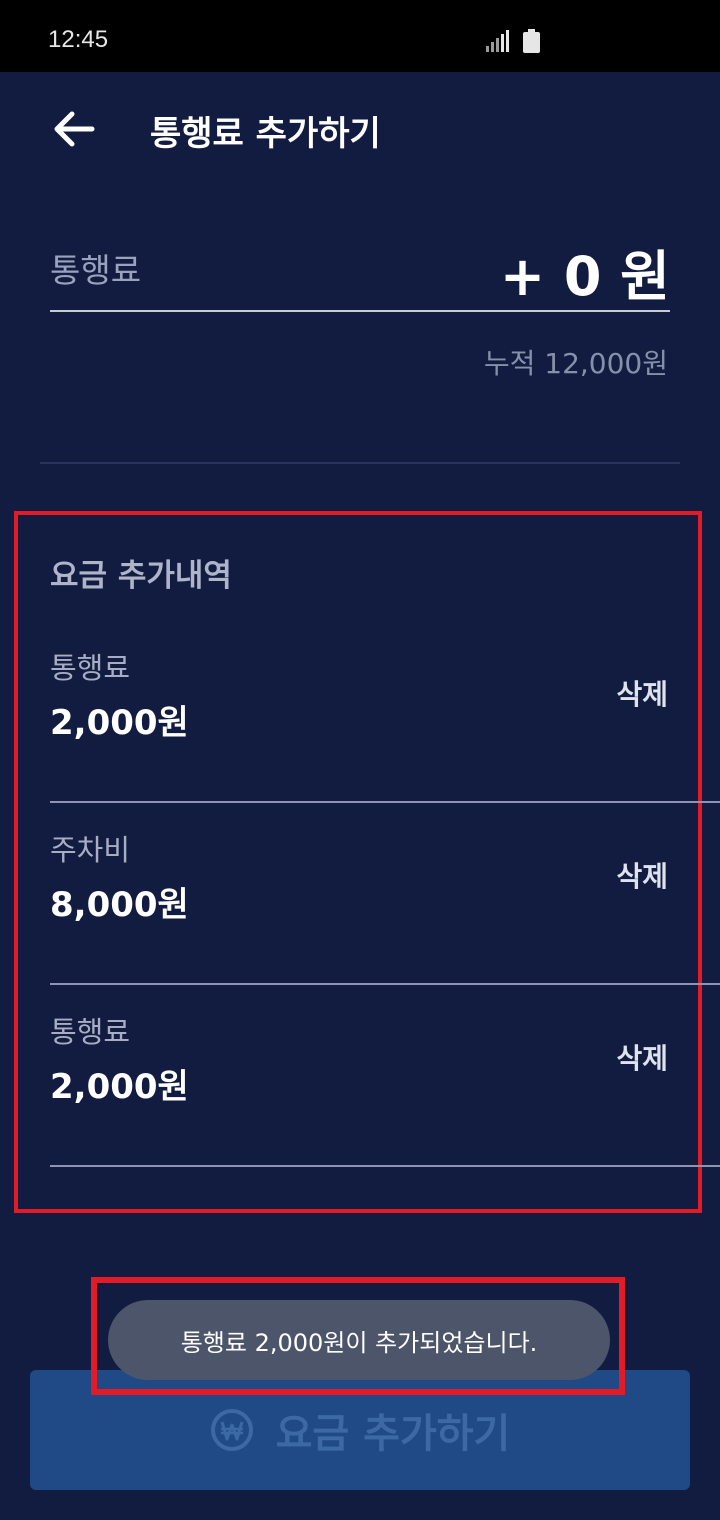 The height and width of the screenshot is (1520, 720). I want to click on history-item: 주차비 8,000원 삭제, so click(385, 894).